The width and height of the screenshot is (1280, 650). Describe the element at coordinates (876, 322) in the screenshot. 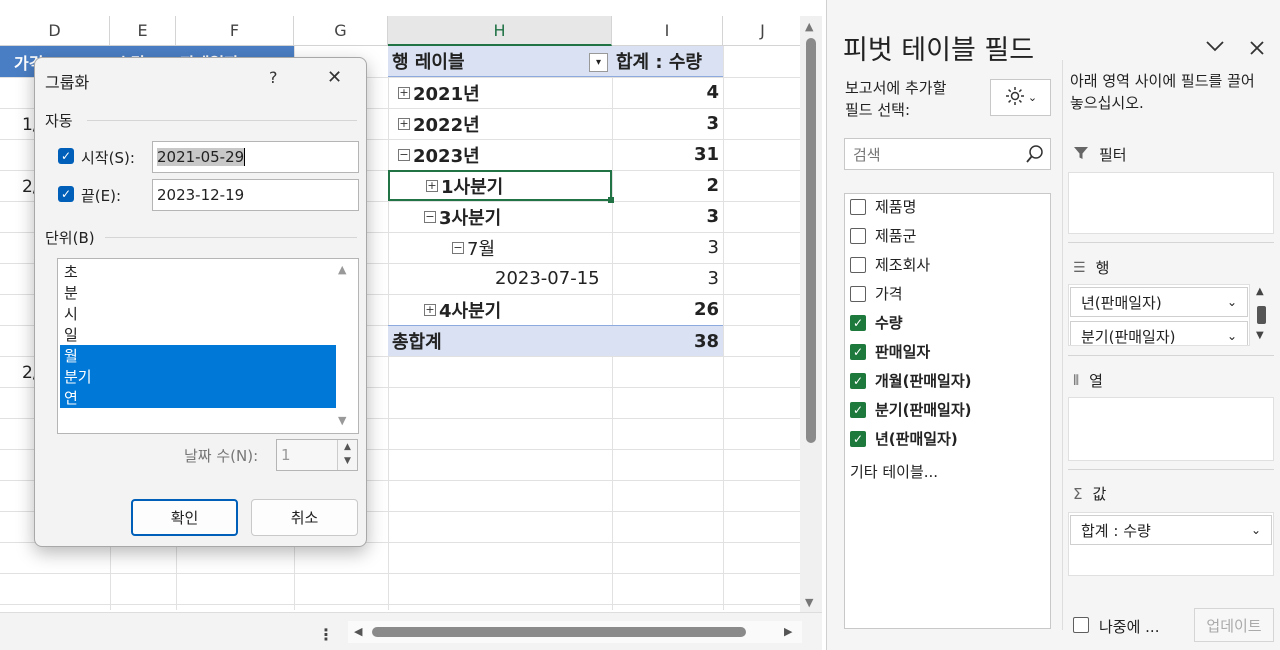

I see `field-item: ✓ 수량` at that location.